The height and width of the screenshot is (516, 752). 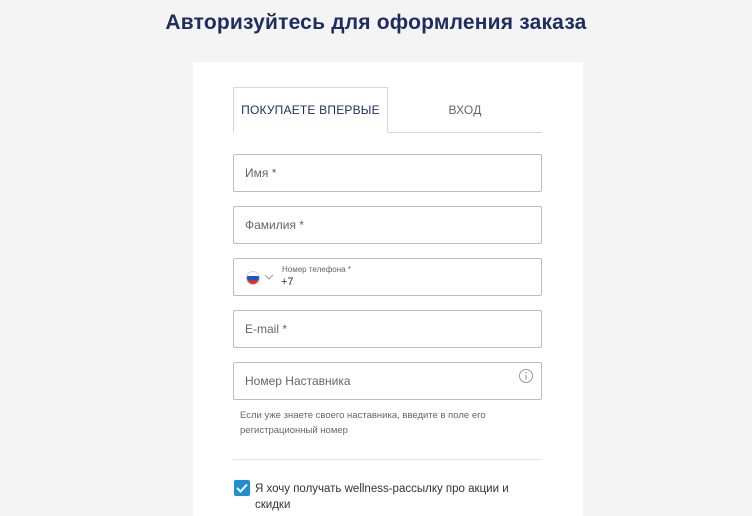 I want to click on divider, so click(x=387, y=459).